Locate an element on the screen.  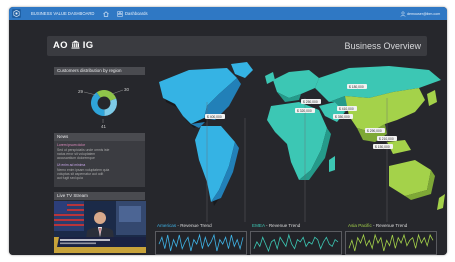
trend-title-emea: EMEA - Revenue Trend is located at coordinates (276, 225).